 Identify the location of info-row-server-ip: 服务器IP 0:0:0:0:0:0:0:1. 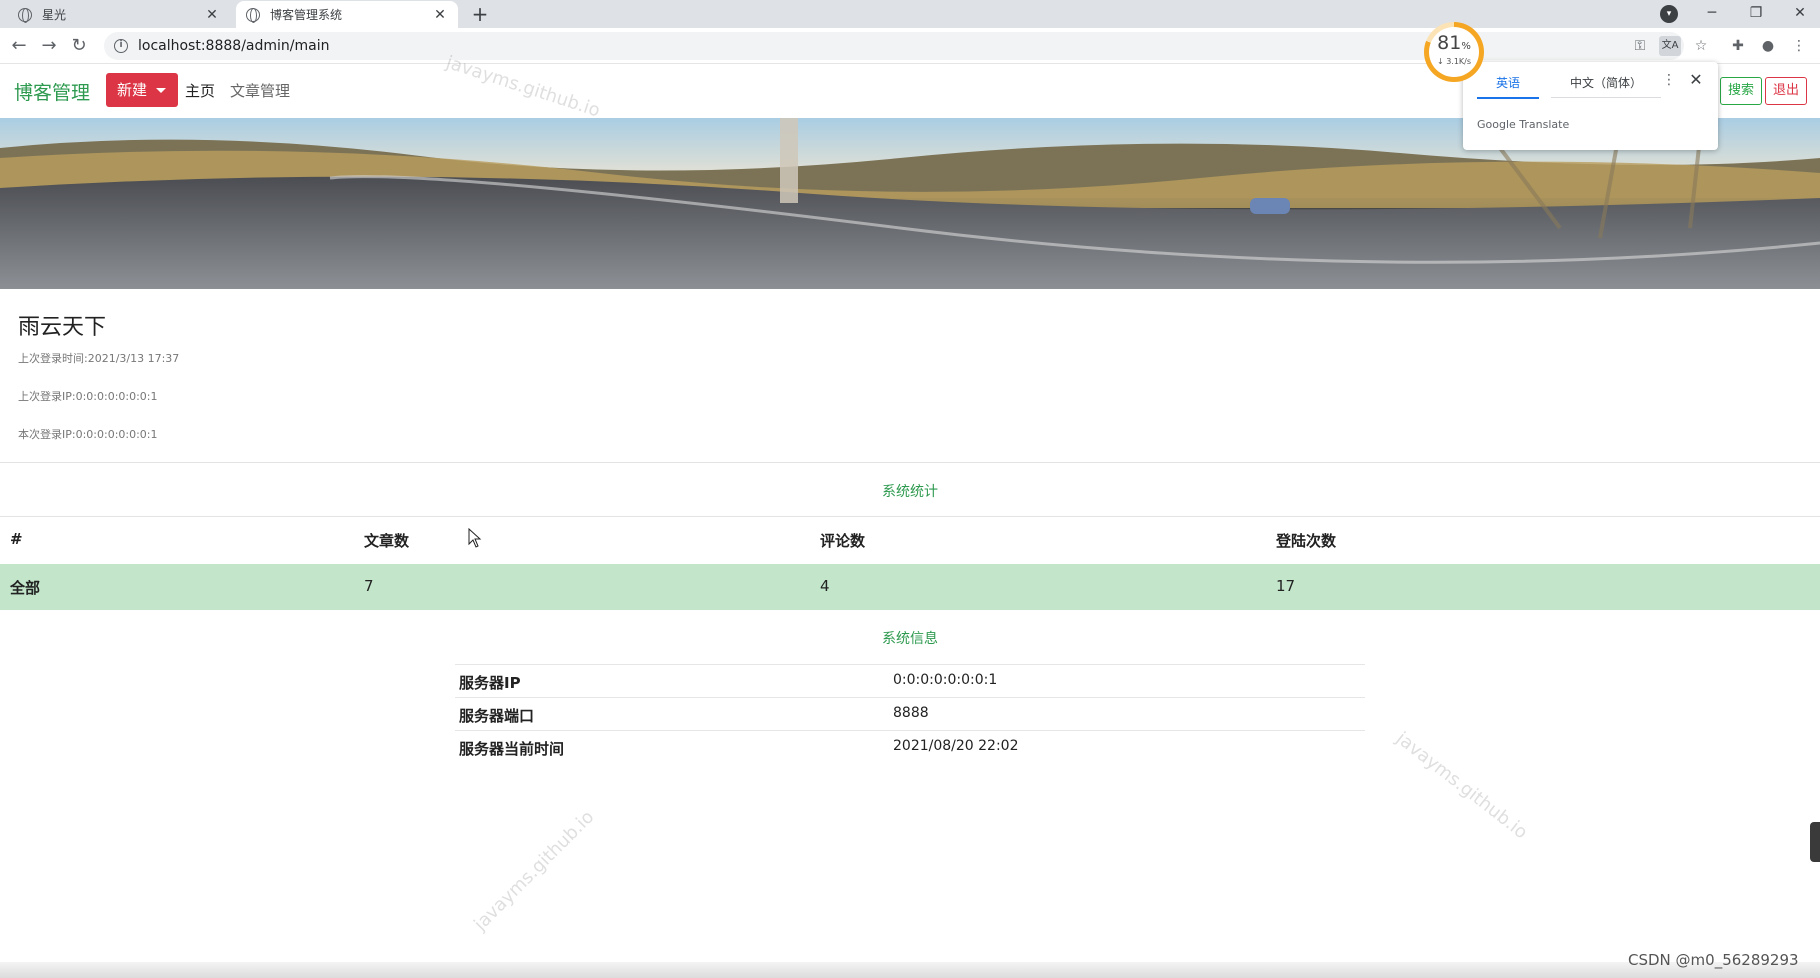
(910, 680).